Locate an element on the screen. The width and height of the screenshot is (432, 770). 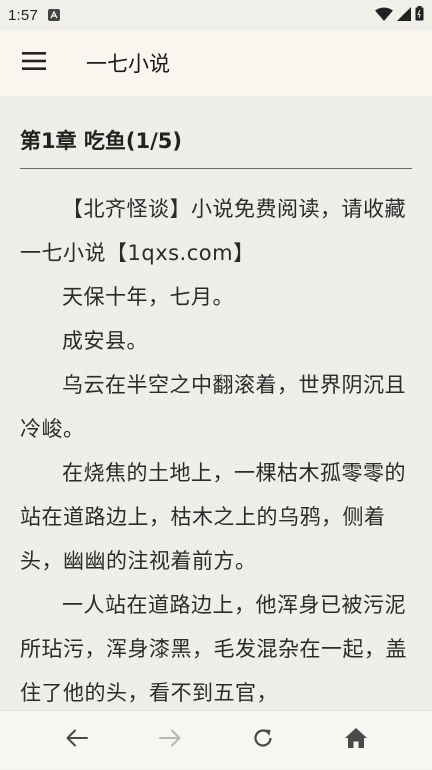
arrow-right-icon is located at coordinates (169, 740).